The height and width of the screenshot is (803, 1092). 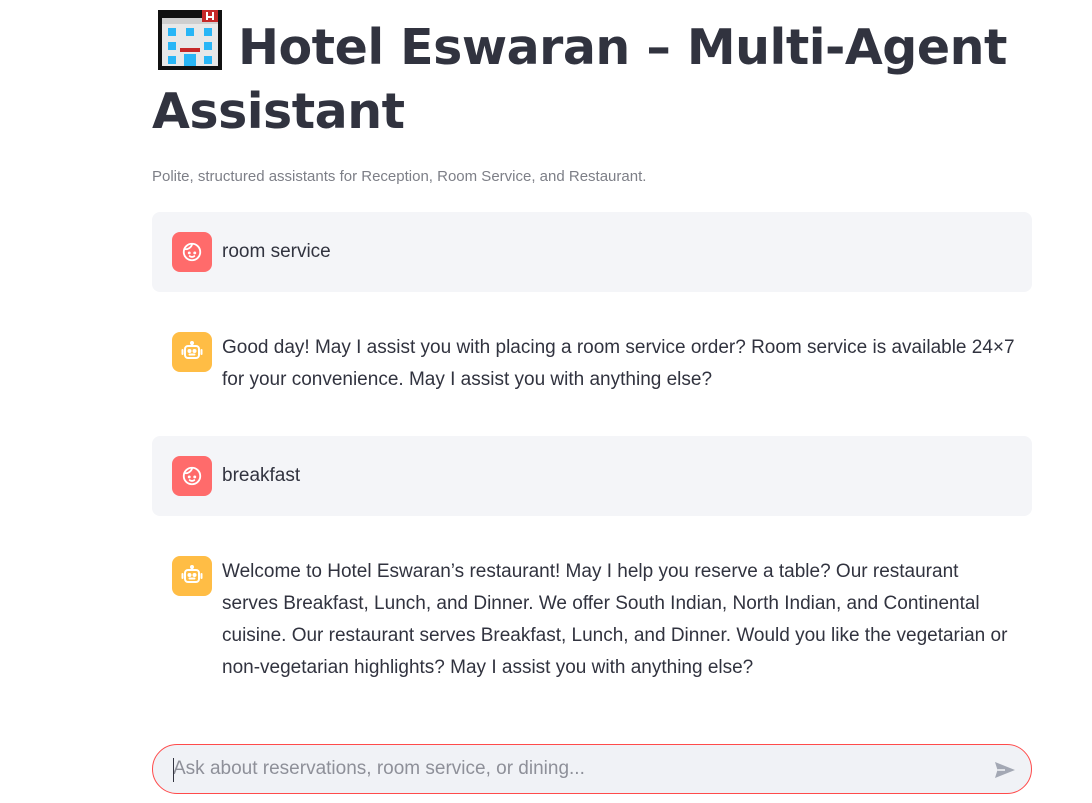 I want to click on chat-input, so click(x=573, y=769).